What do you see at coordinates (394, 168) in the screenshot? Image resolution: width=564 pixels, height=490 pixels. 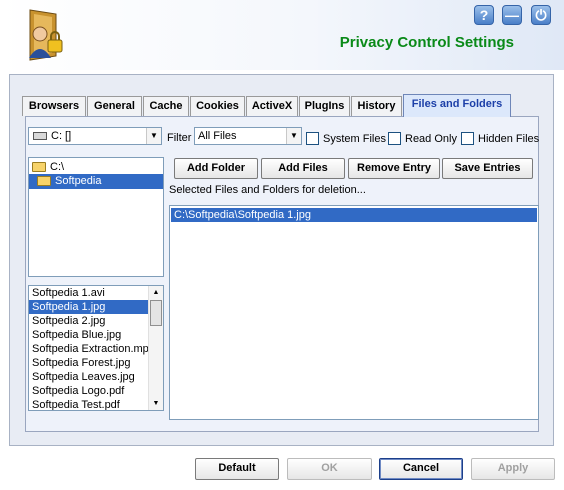 I see `remove-entry-button: Remove Entry` at bounding box center [394, 168].